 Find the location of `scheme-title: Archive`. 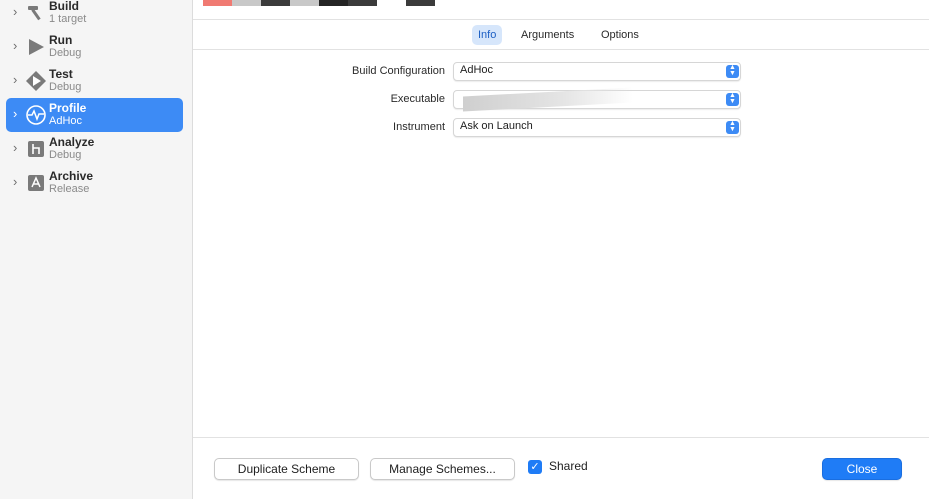

scheme-title: Archive is located at coordinates (71, 176).